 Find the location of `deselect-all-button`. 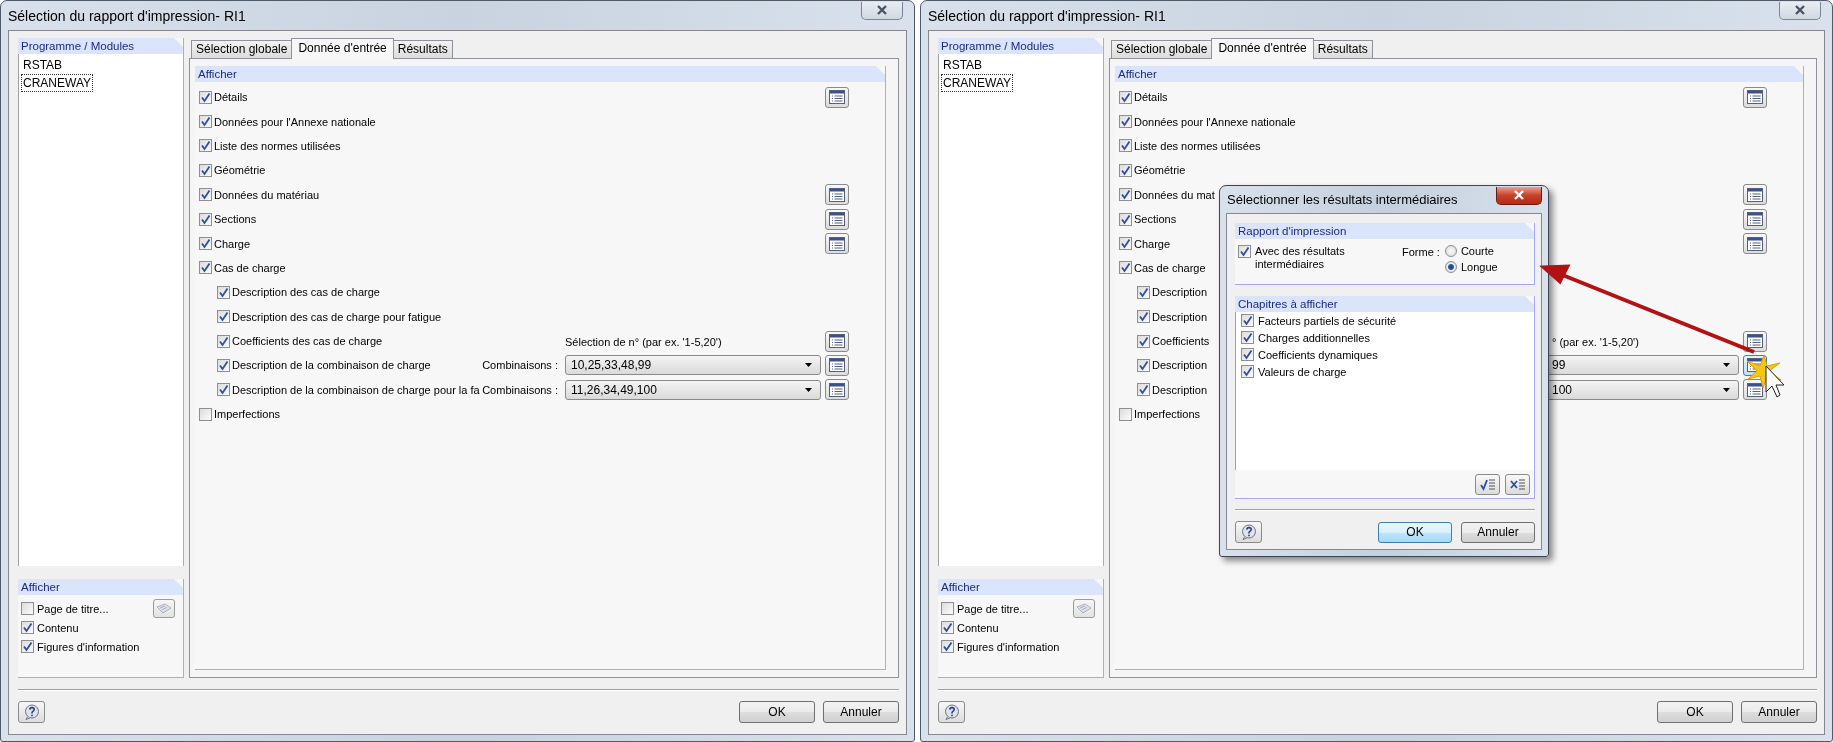

deselect-all-button is located at coordinates (1517, 484).